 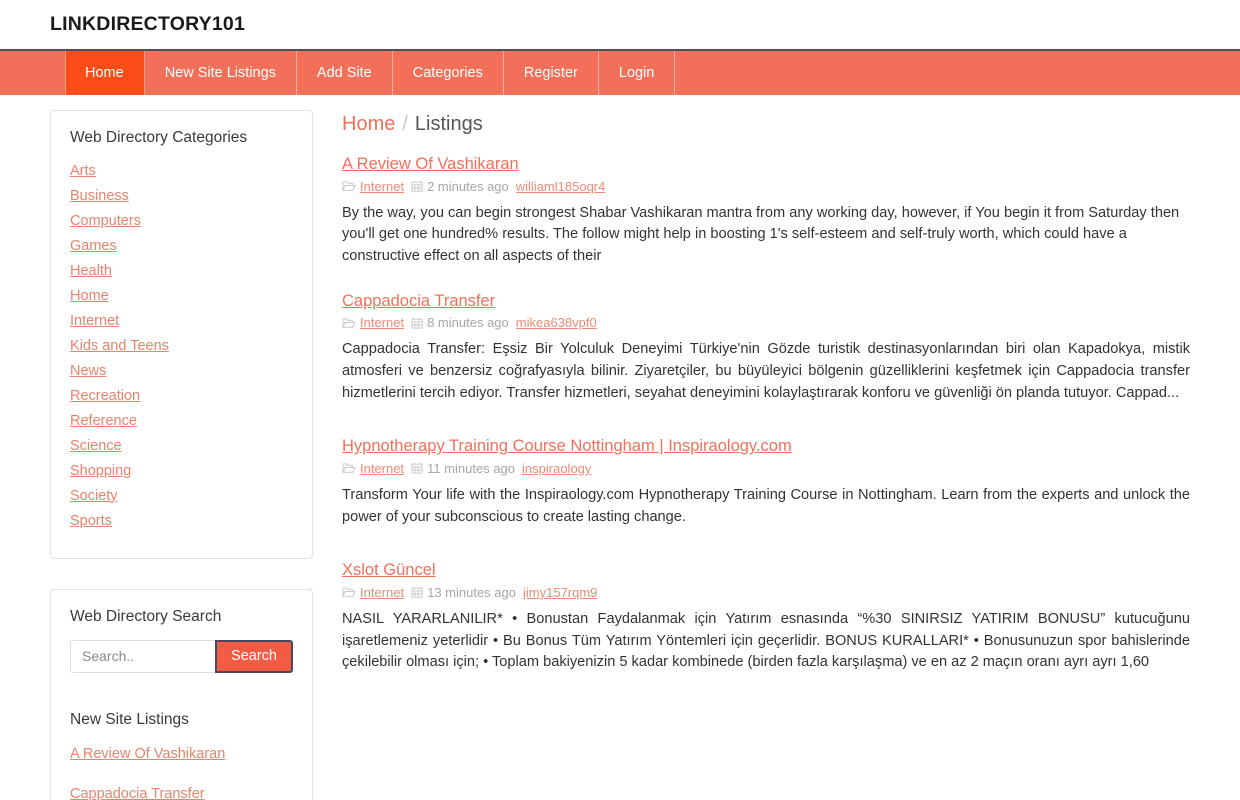 What do you see at coordinates (88, 371) in the screenshot?
I see `sidebar-category-news: News` at bounding box center [88, 371].